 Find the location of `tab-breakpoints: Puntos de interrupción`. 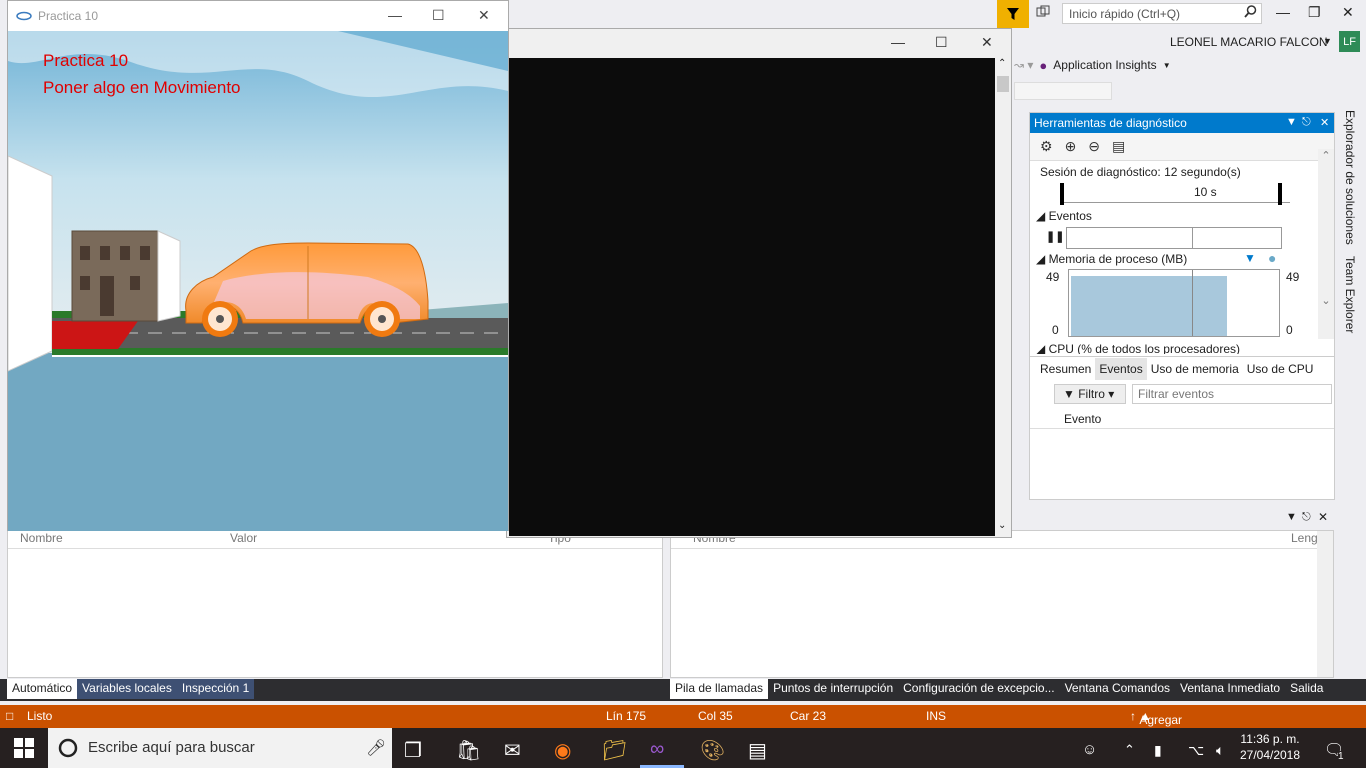

tab-breakpoints: Puntos de interrupción is located at coordinates (833, 689).